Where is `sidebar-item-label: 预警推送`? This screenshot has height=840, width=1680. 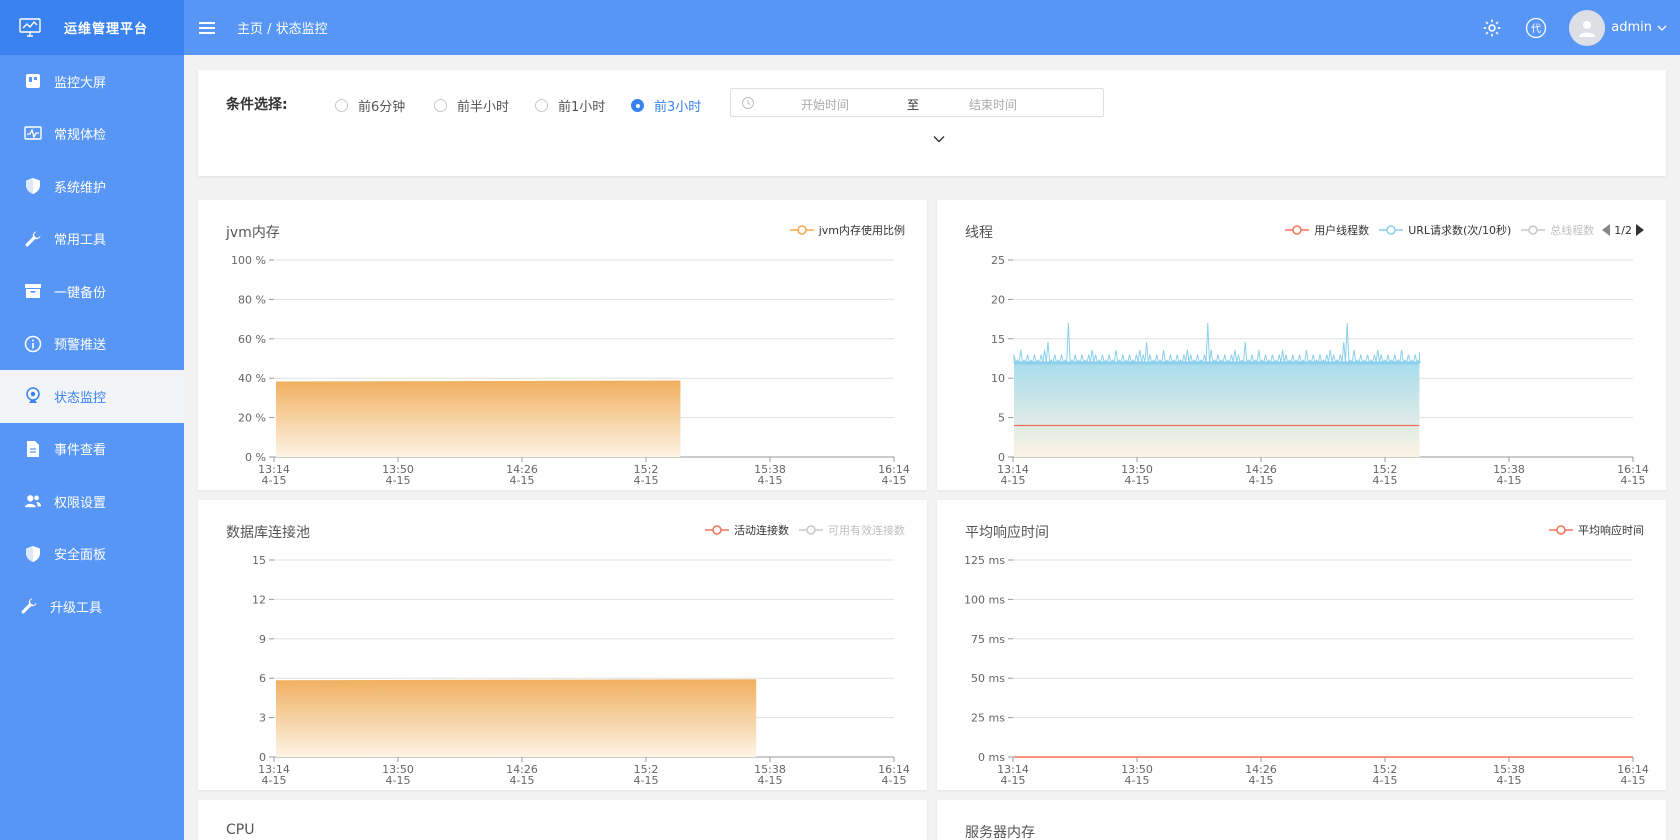
sidebar-item-label: 预警推送 is located at coordinates (80, 346).